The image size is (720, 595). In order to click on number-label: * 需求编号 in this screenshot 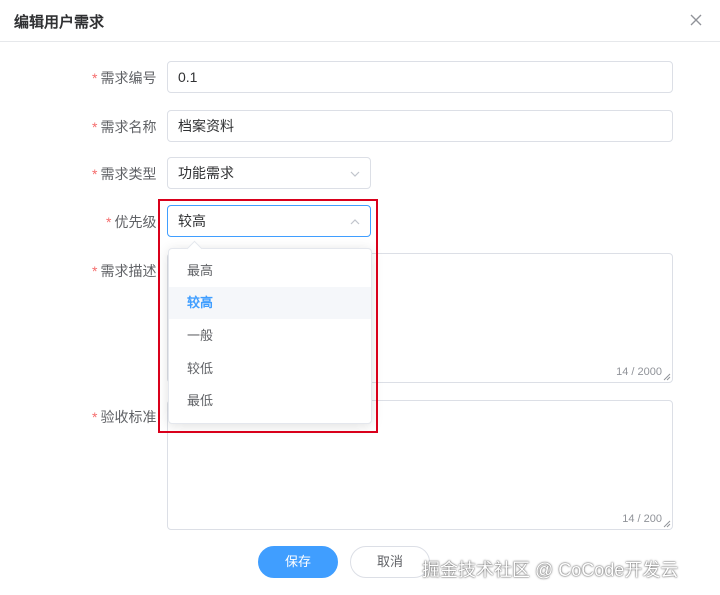, I will do `click(124, 78)`.